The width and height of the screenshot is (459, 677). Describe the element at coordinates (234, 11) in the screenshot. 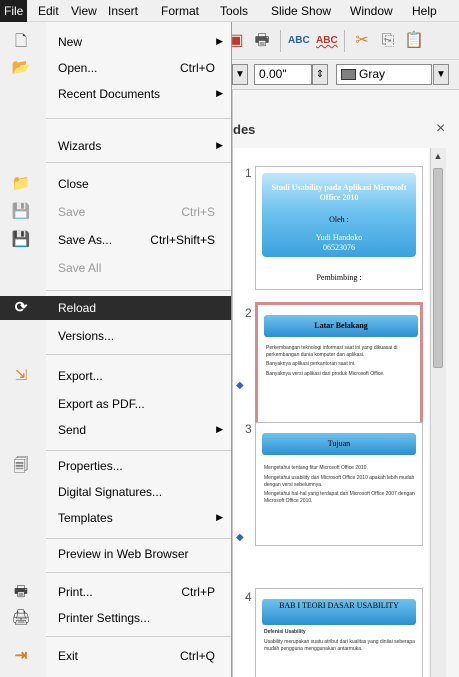

I see `menu-tools: Tools` at that location.